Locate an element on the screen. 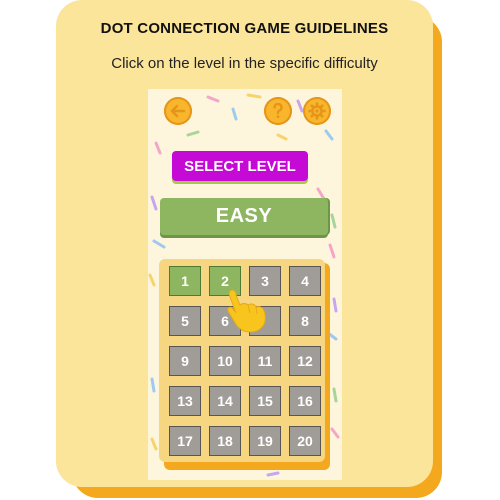  difficulty-easy-button: EASY is located at coordinates (244, 216).